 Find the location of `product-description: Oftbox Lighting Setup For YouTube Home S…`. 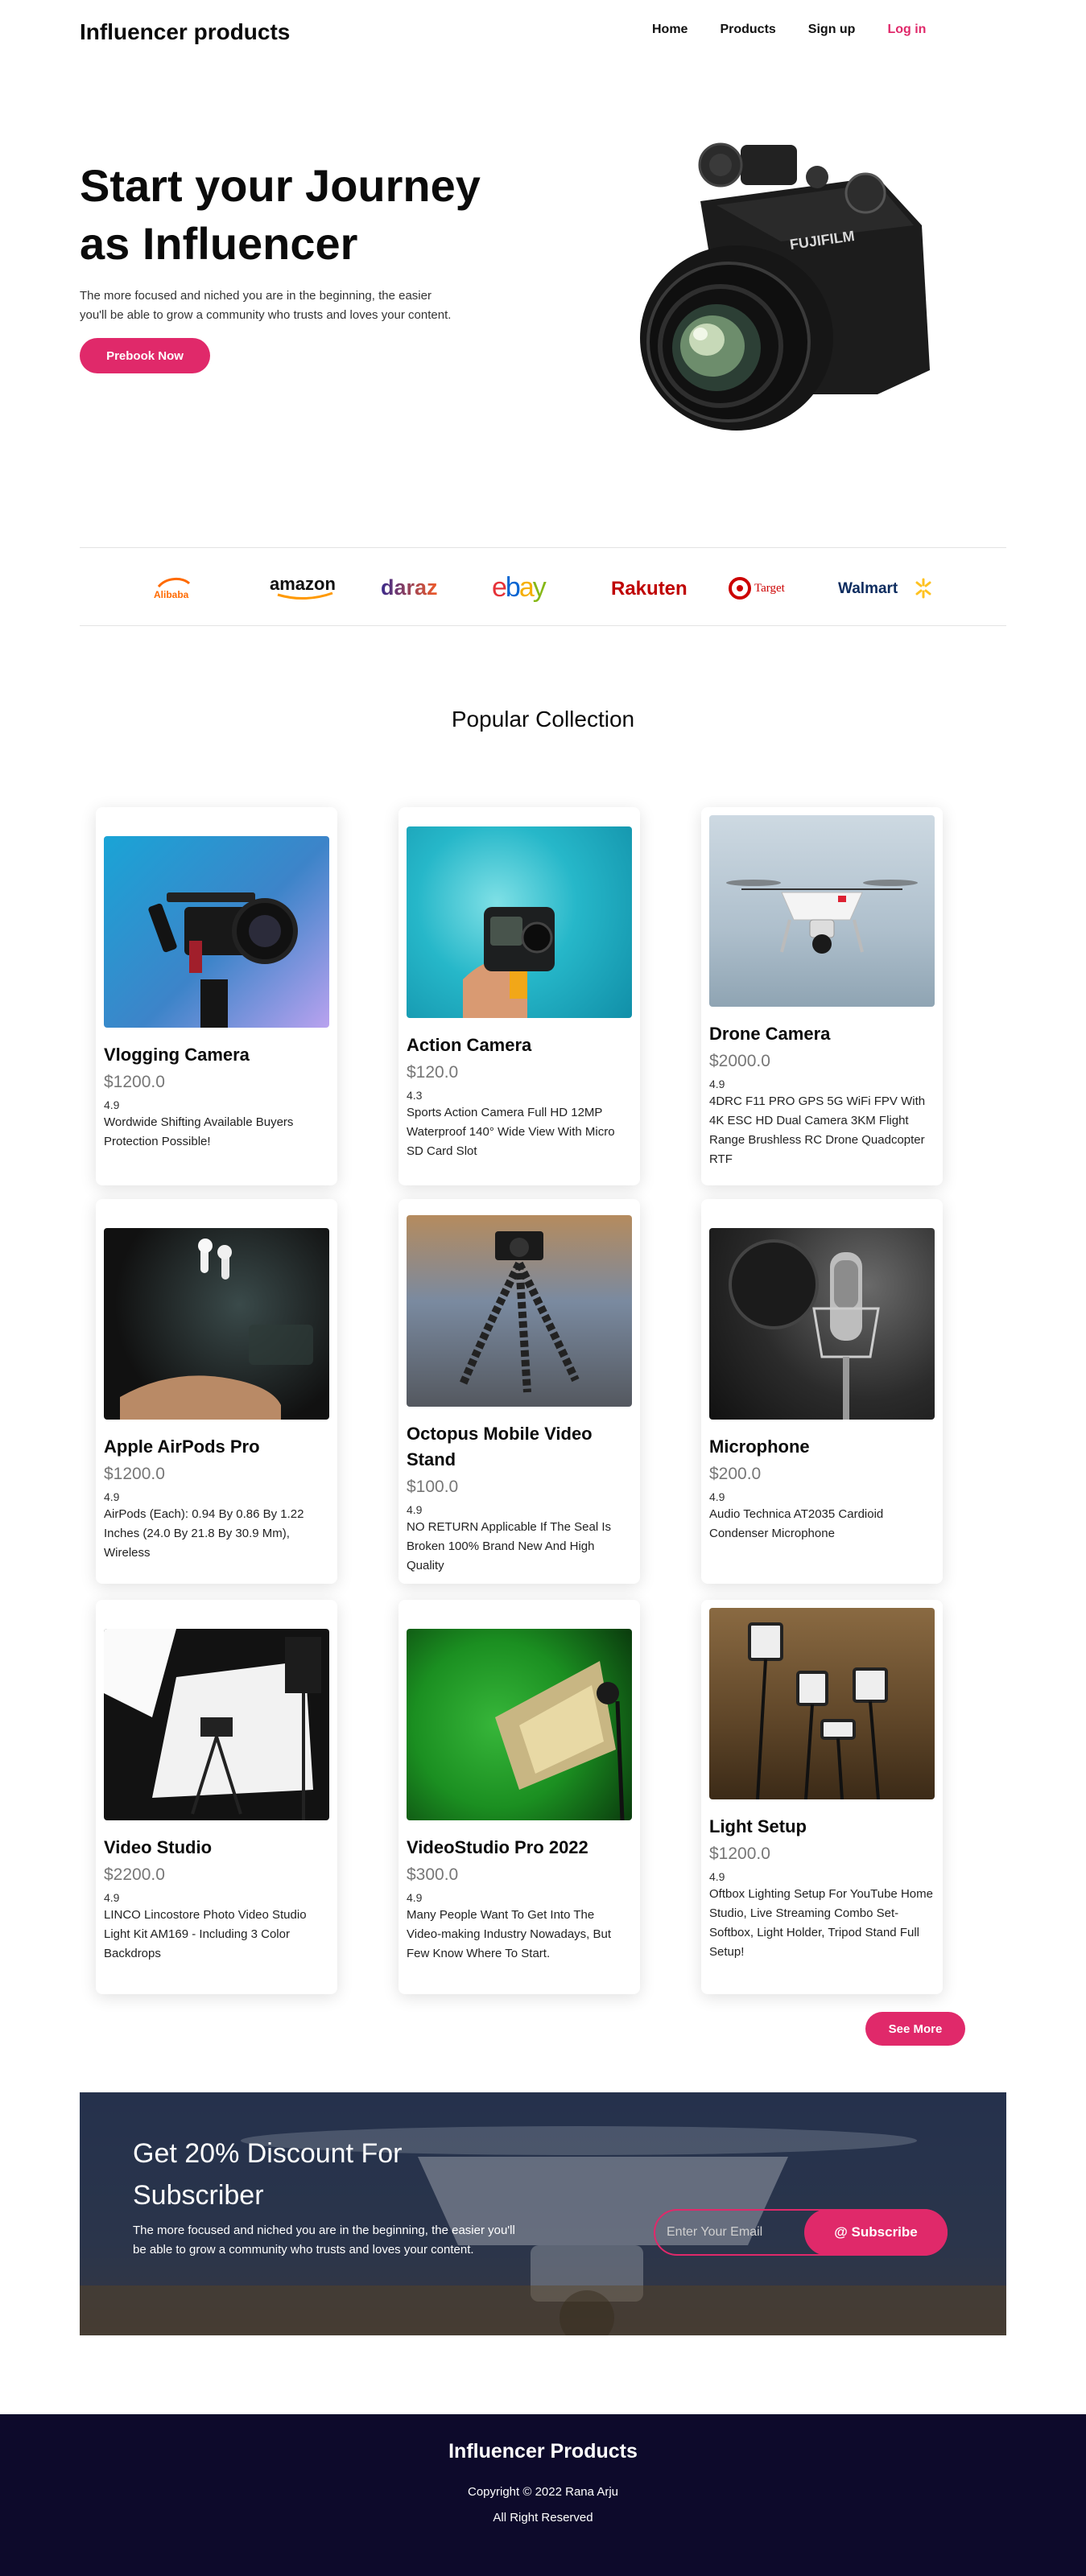

product-description: Oftbox Lighting Setup For YouTube Home S… is located at coordinates (821, 1923).